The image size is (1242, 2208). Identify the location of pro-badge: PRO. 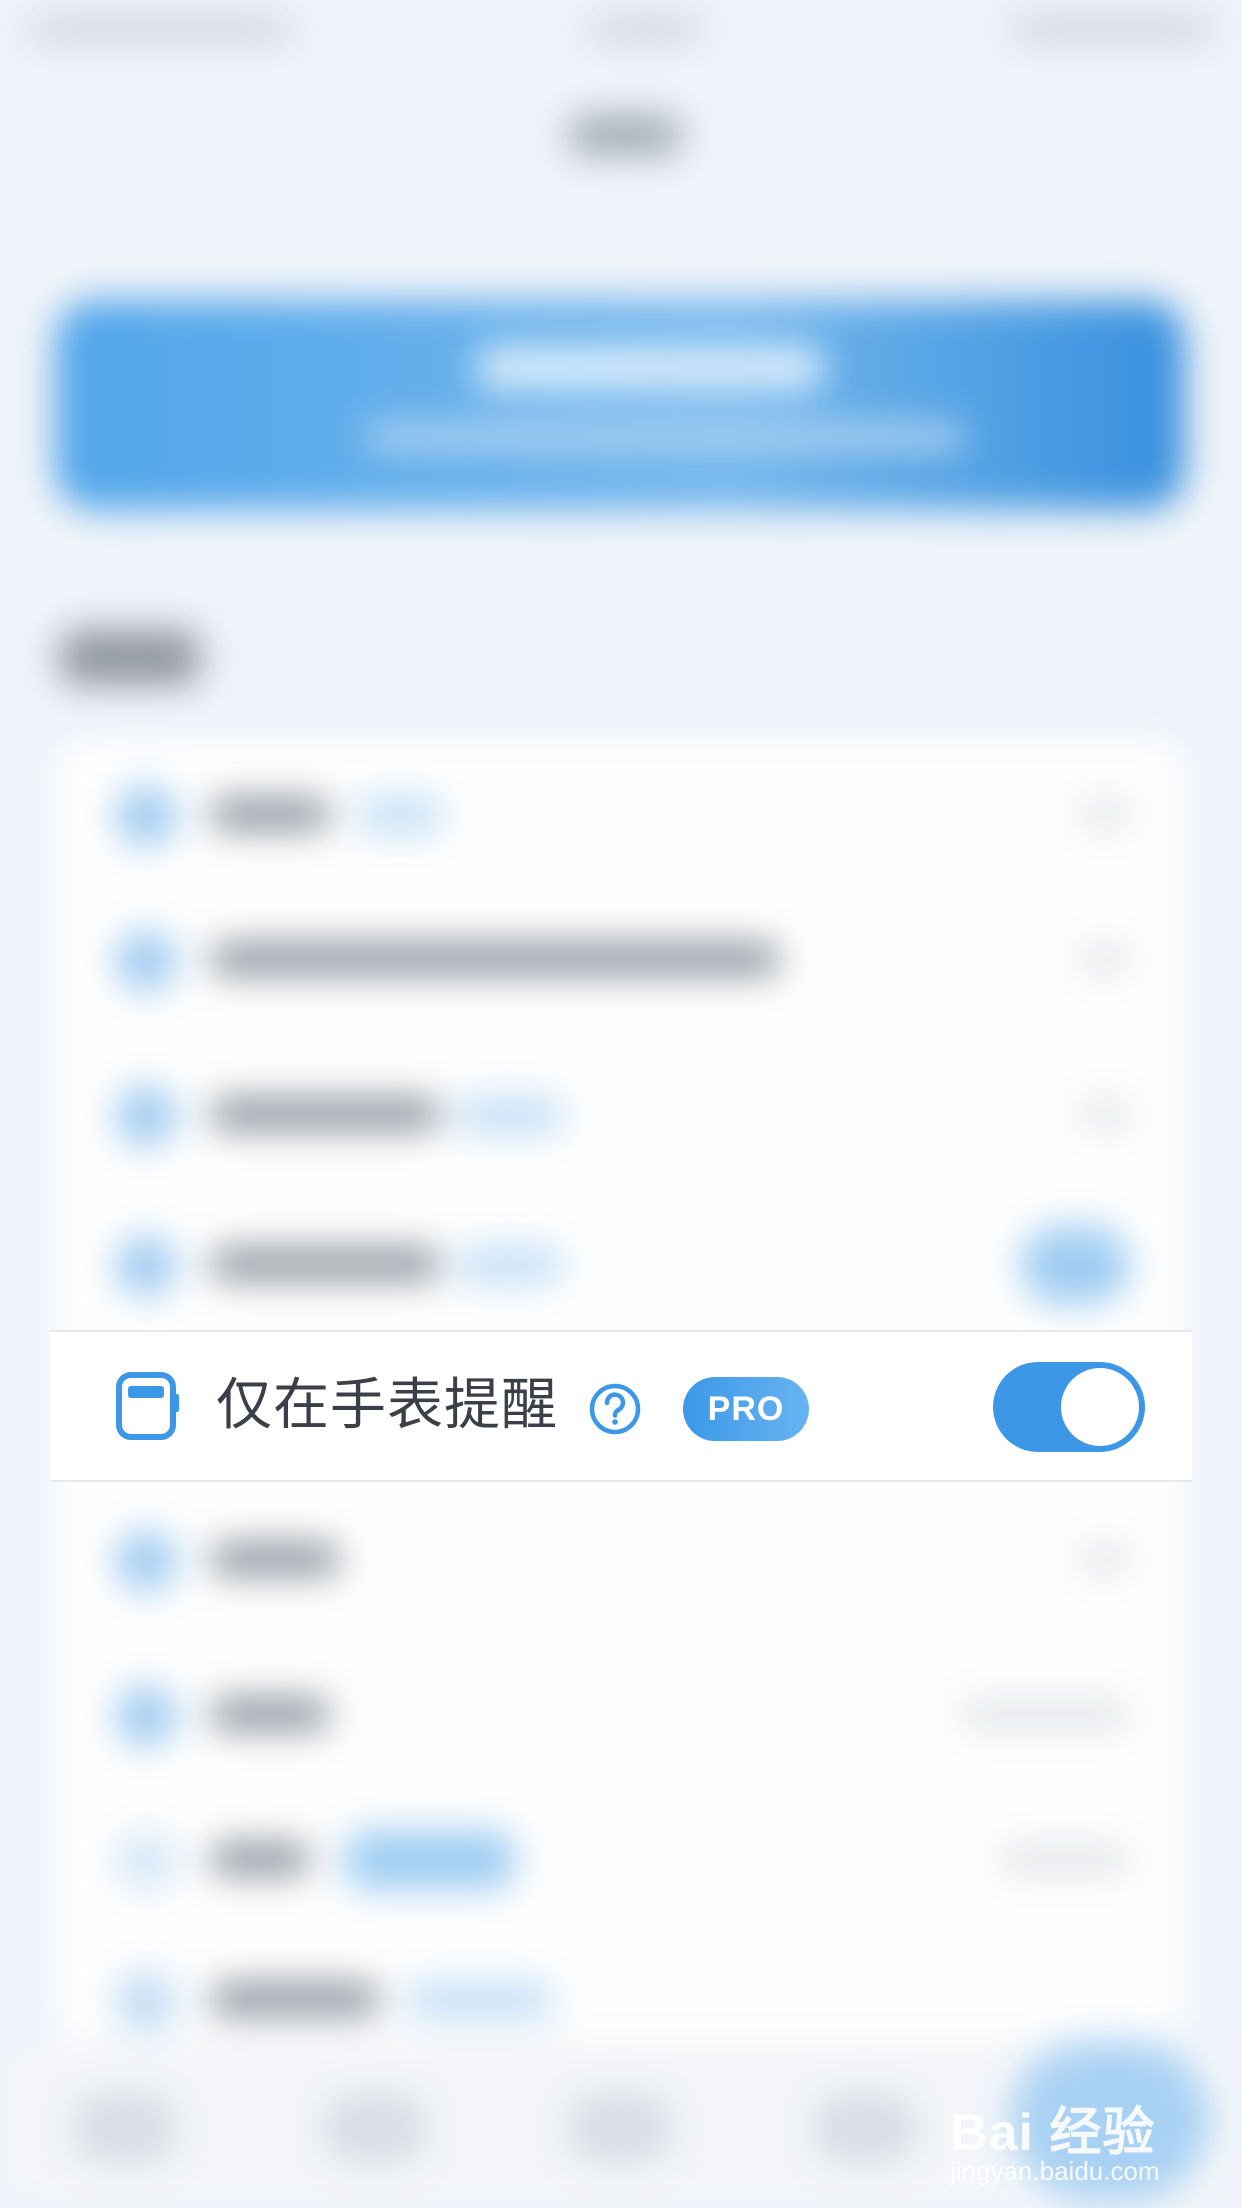
(746, 1409).